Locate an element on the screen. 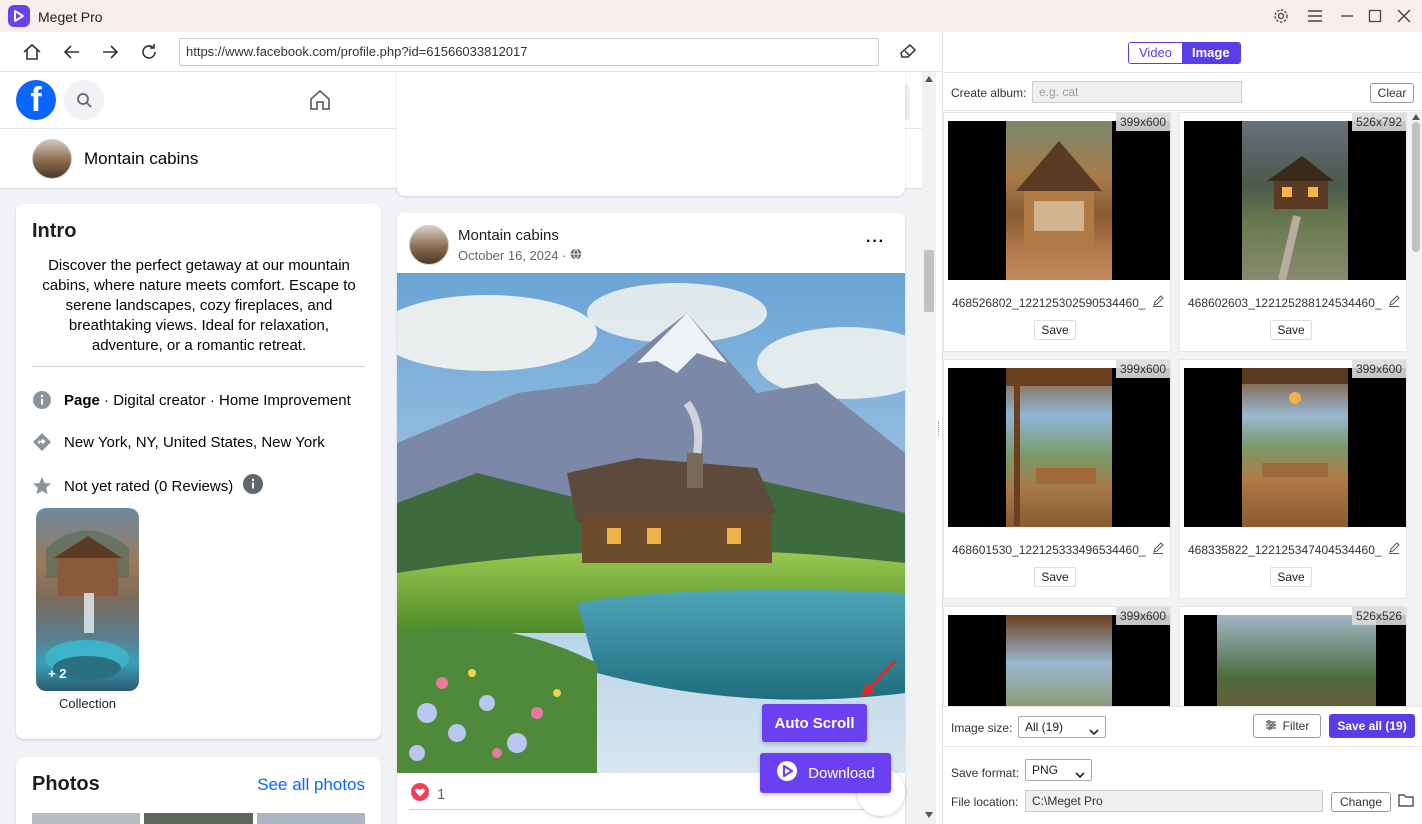  download-label: Download is located at coordinates (841, 773).